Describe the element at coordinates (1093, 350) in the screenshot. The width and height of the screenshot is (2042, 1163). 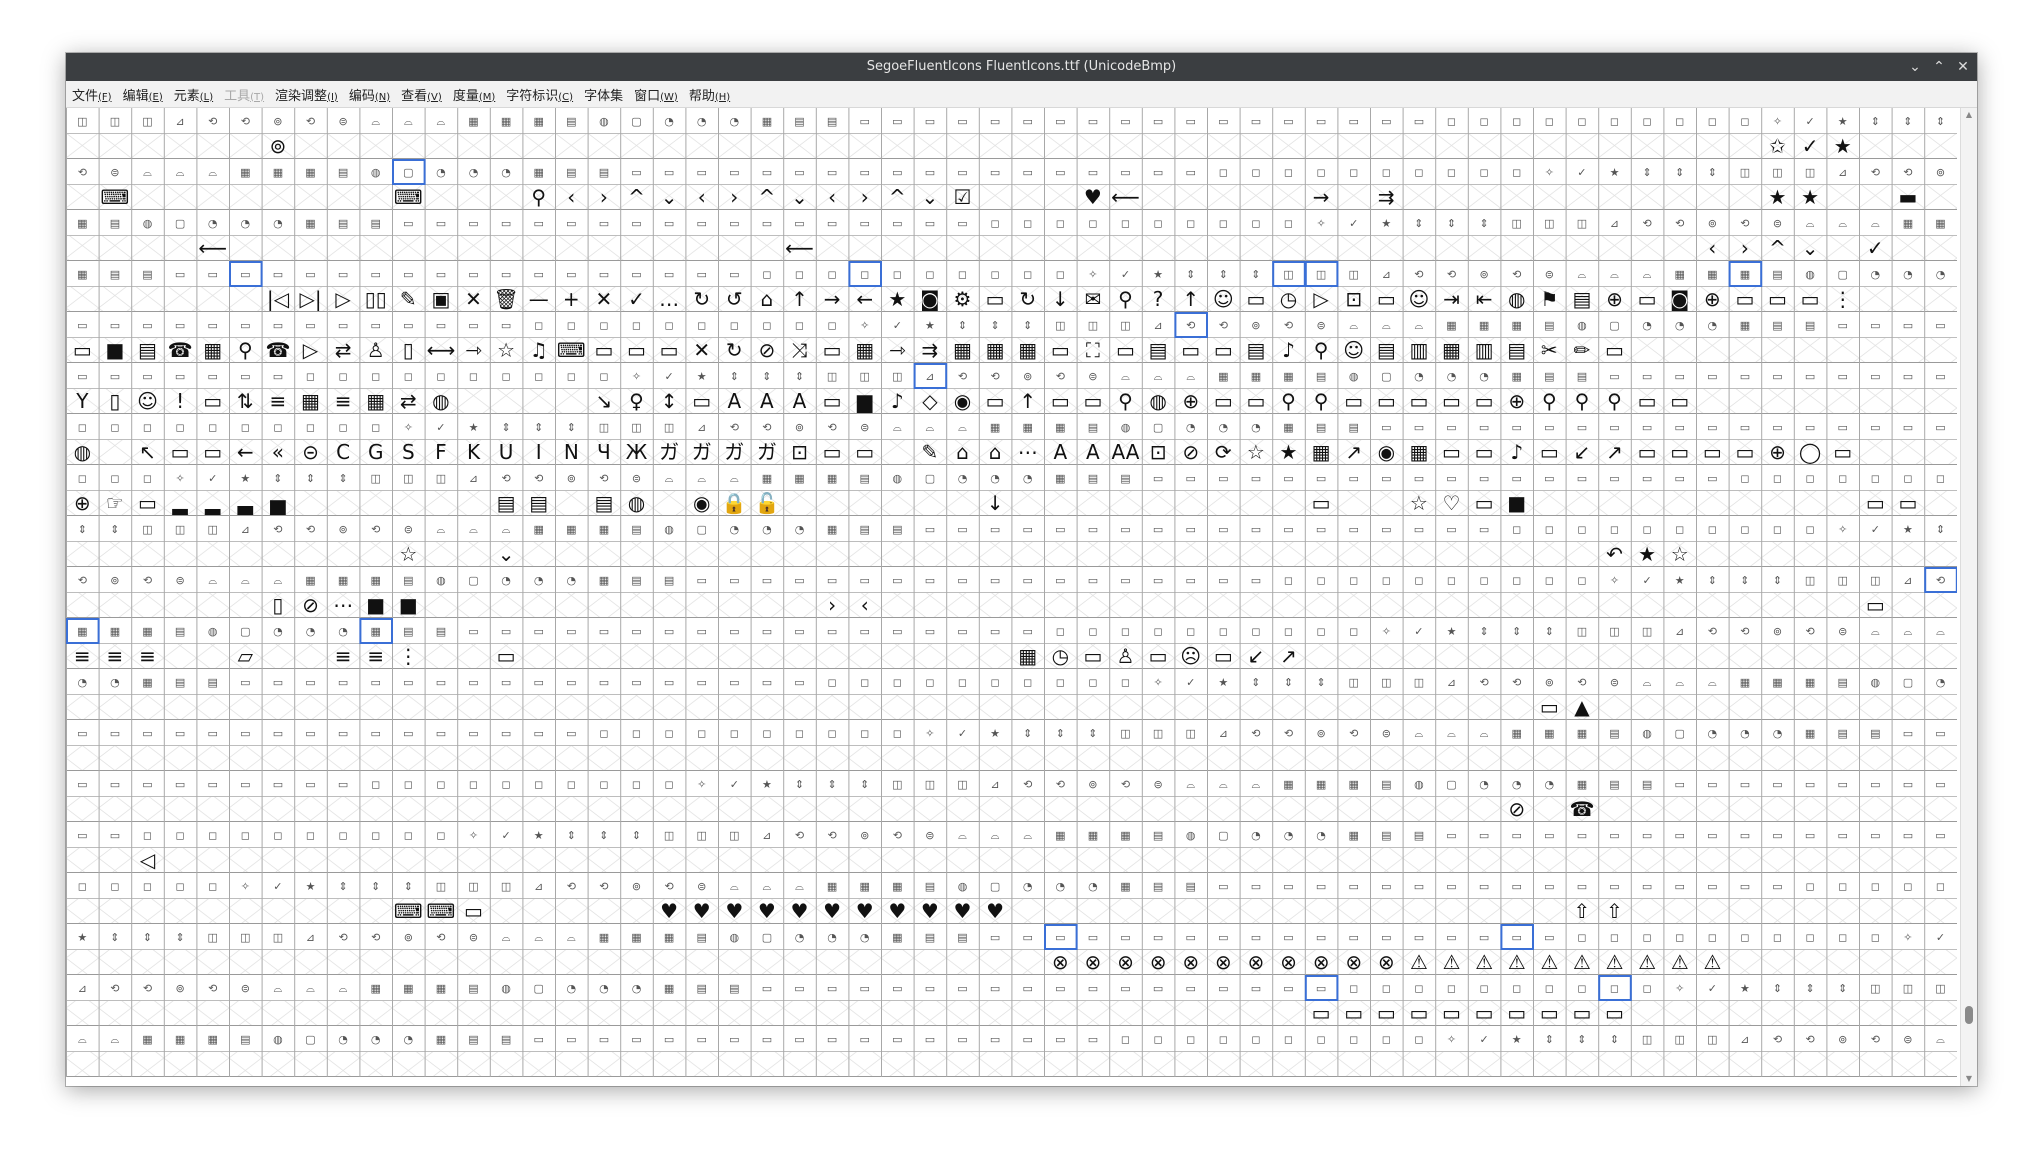
I see `glyph-icon: ⛶` at that location.